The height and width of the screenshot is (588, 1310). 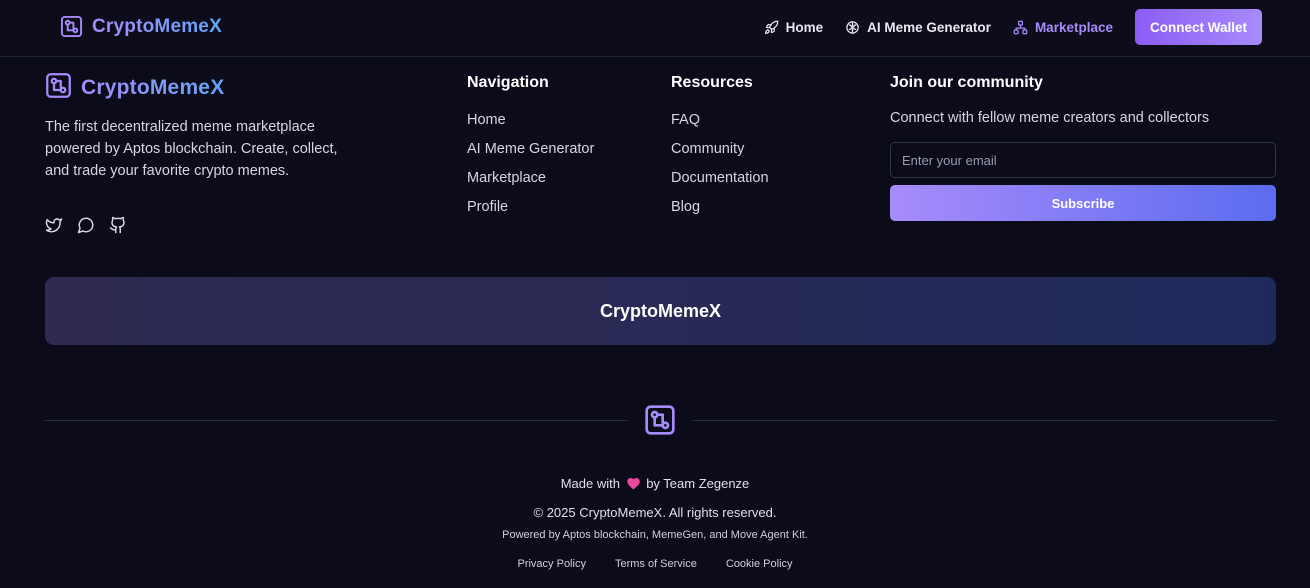 I want to click on footer-link-blog: Blog, so click(x=720, y=213).